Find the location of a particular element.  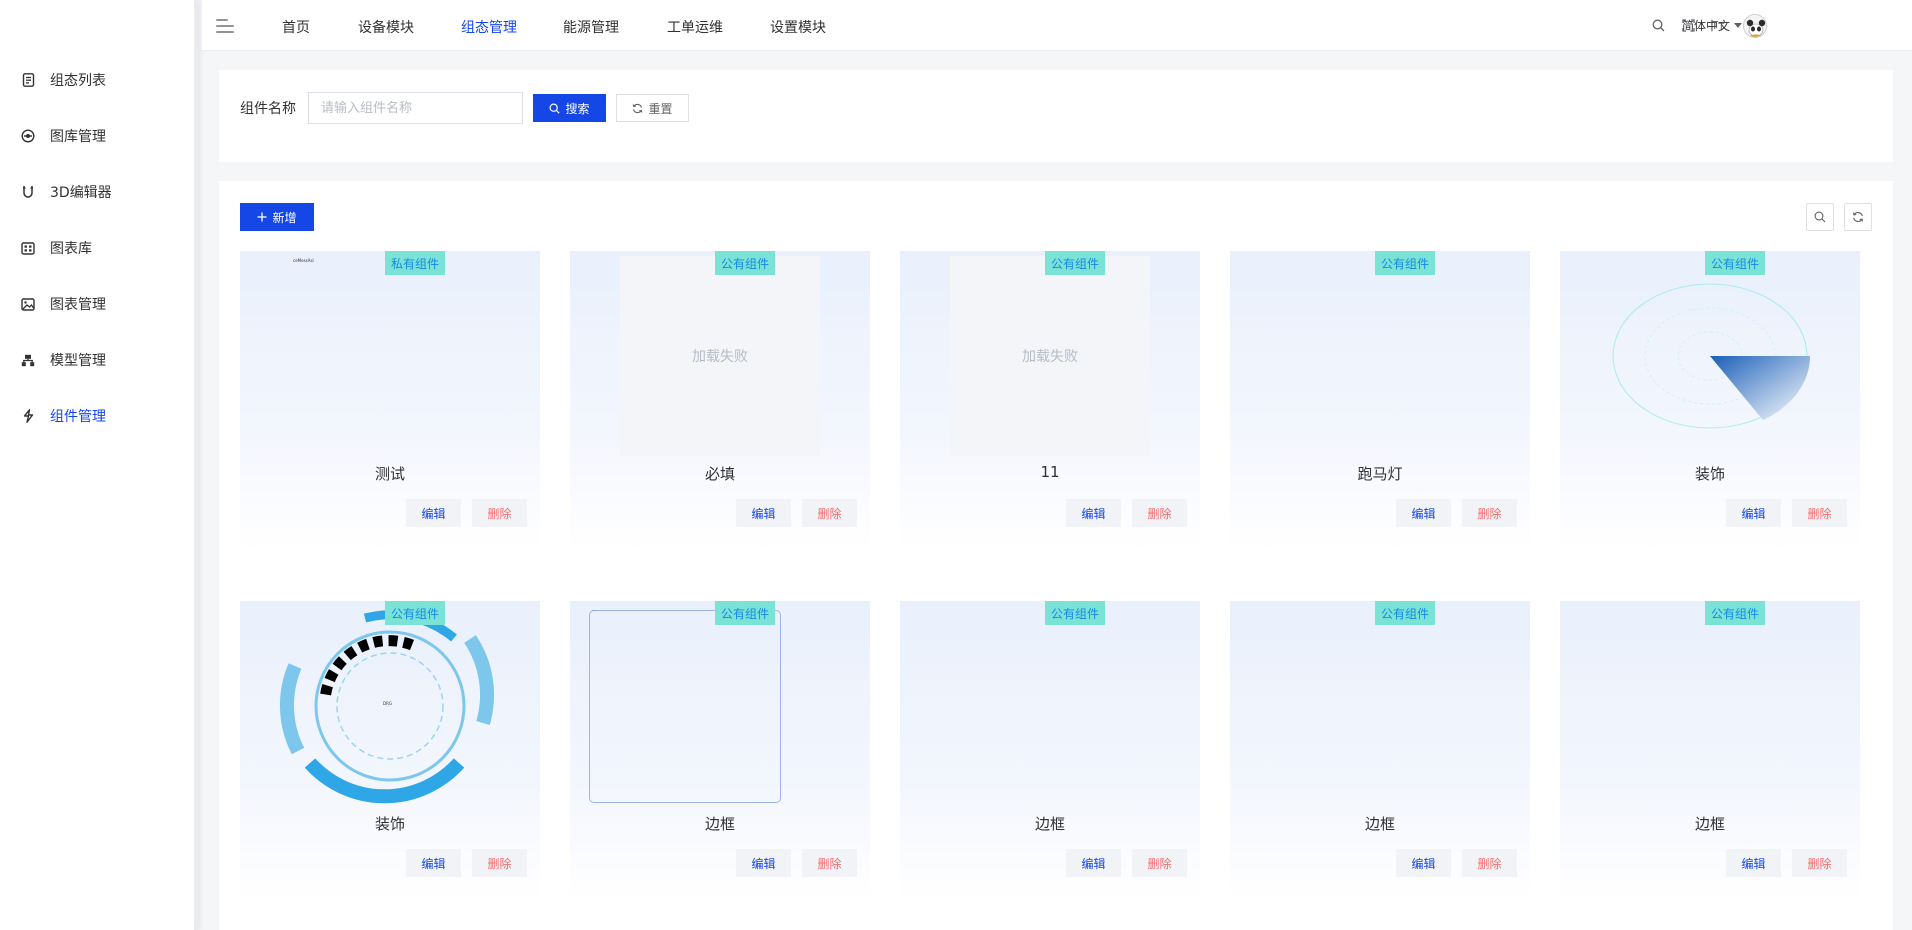

sidebar-item-component-management: 组件管理 is located at coordinates (63, 416).